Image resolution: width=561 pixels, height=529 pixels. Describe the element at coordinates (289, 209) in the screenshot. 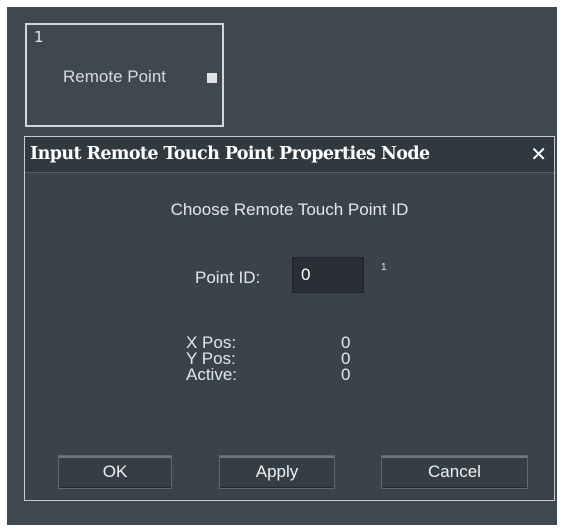

I see `dialog-heading: Choose Remote Touch Point ID` at that location.